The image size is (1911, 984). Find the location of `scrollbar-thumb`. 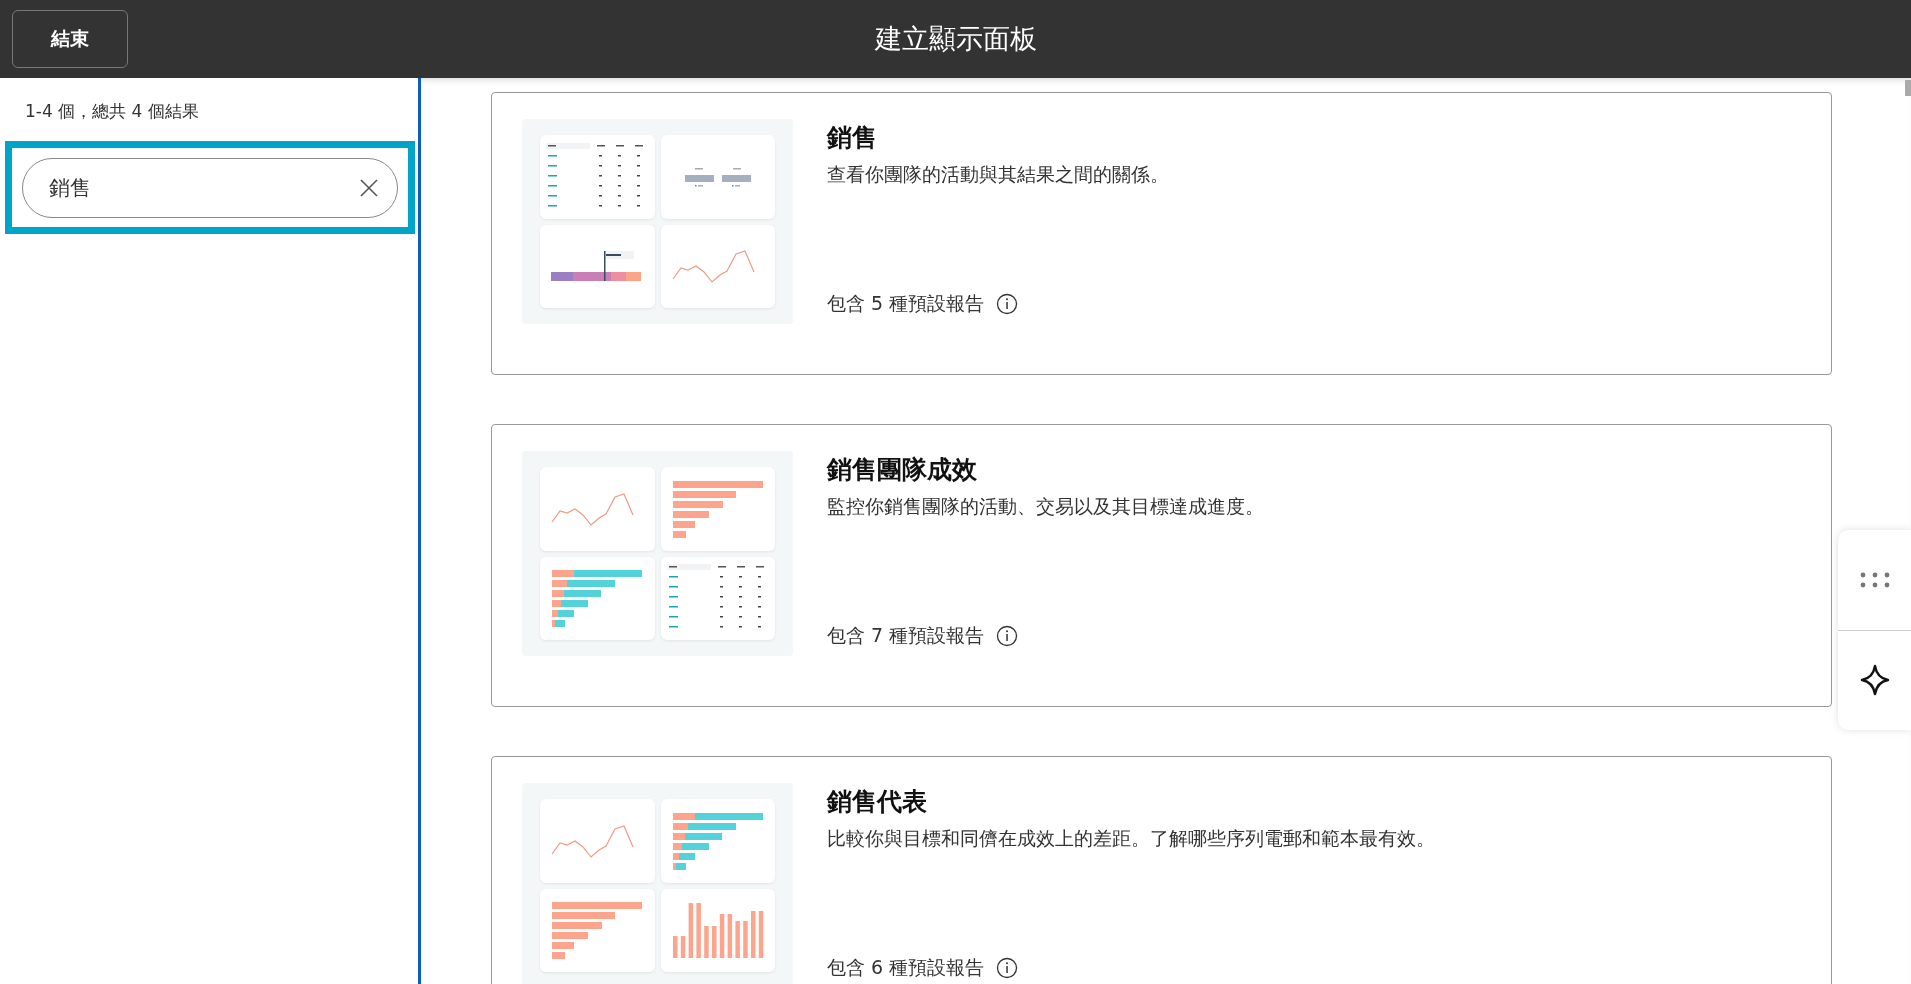

scrollbar-thumb is located at coordinates (1908, 88).